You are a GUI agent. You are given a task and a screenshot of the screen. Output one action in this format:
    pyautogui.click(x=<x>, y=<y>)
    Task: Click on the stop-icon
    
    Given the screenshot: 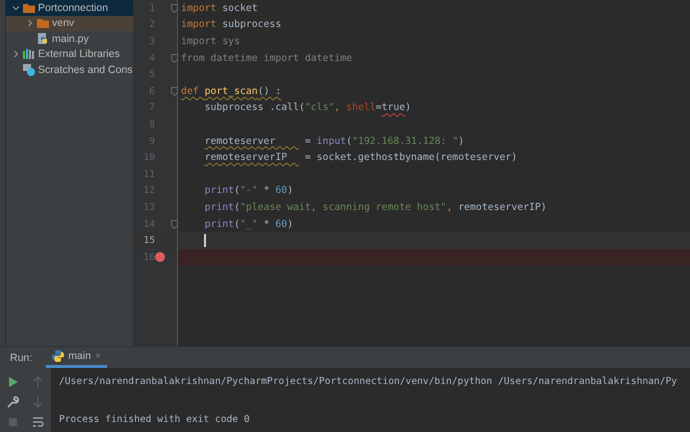 What is the action you would take?
    pyautogui.click(x=12, y=422)
    